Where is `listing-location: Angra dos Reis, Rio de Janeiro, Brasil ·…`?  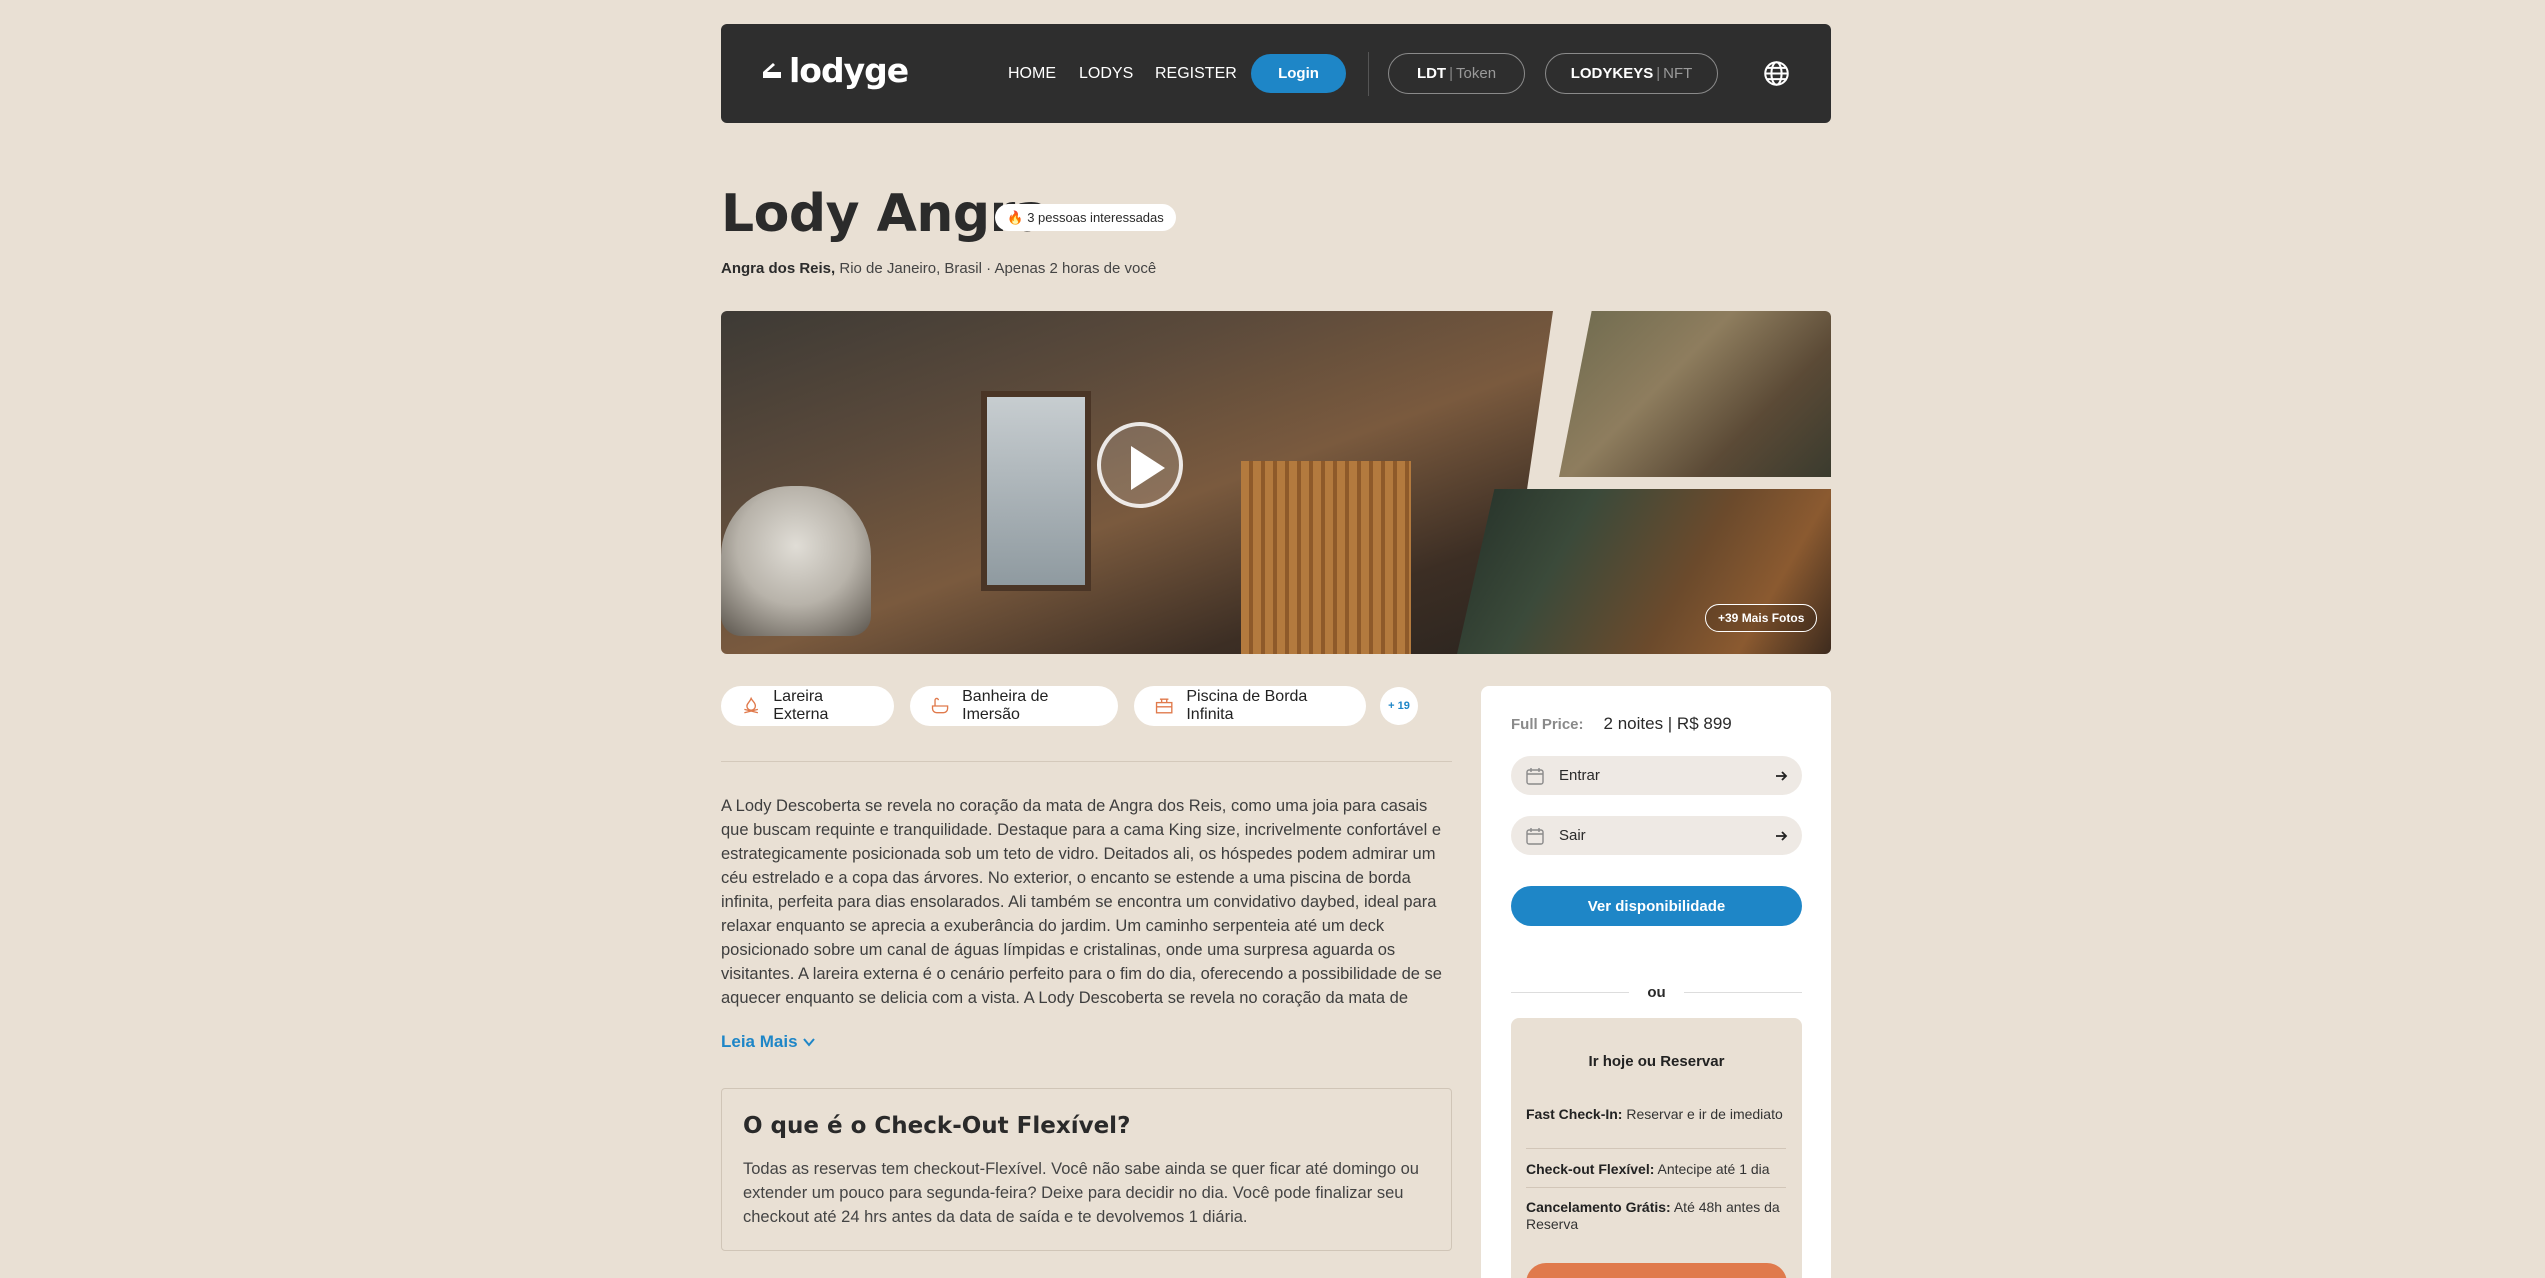
listing-location: Angra dos Reis, Rio de Janeiro, Brasil ·… is located at coordinates (938, 268).